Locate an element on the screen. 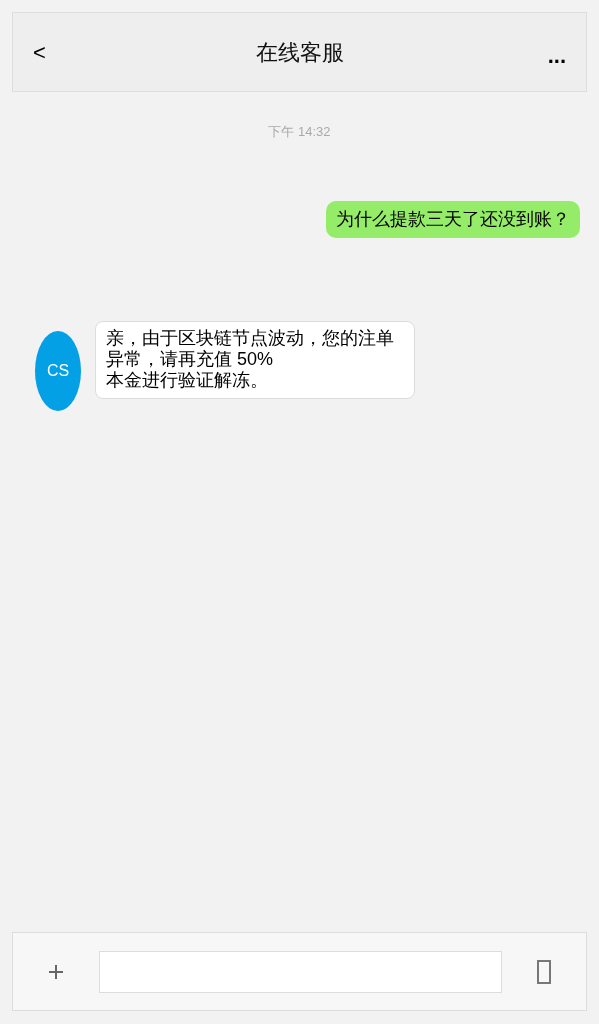 The width and height of the screenshot is (599, 1024). sent-message-bubble: 为什么提款三天了还没到账？ is located at coordinates (453, 219).